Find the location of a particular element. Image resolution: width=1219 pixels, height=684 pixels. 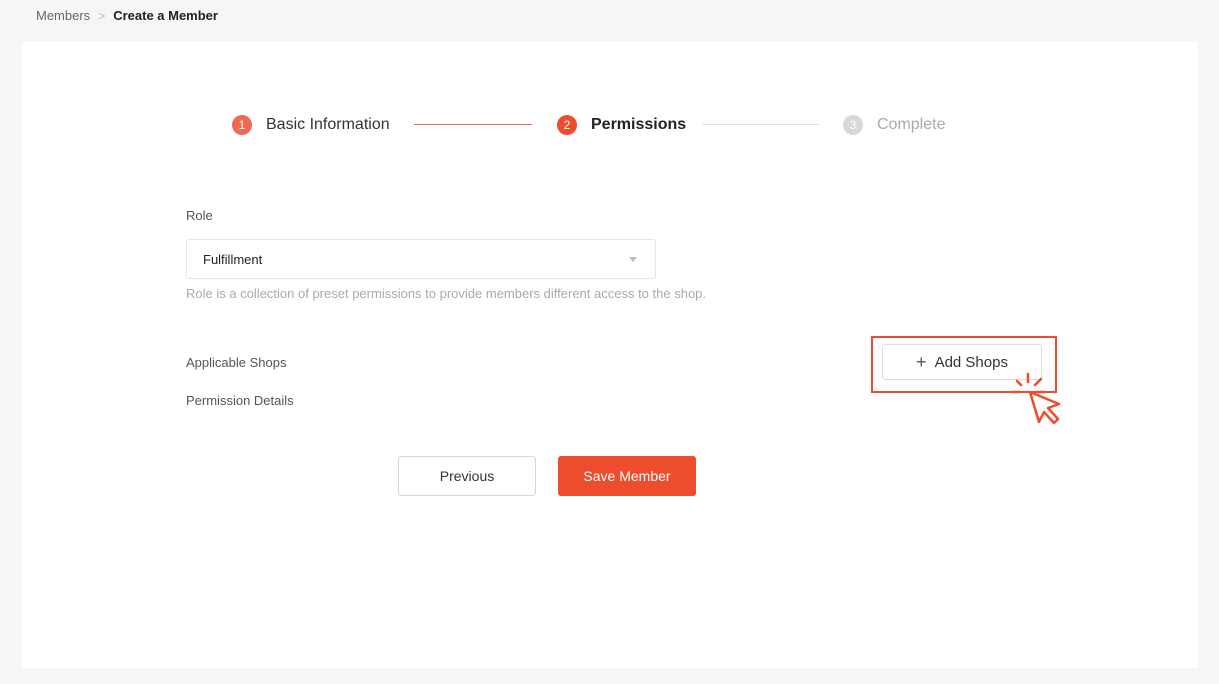

role-select-value: Fulfillment is located at coordinates (233, 259).